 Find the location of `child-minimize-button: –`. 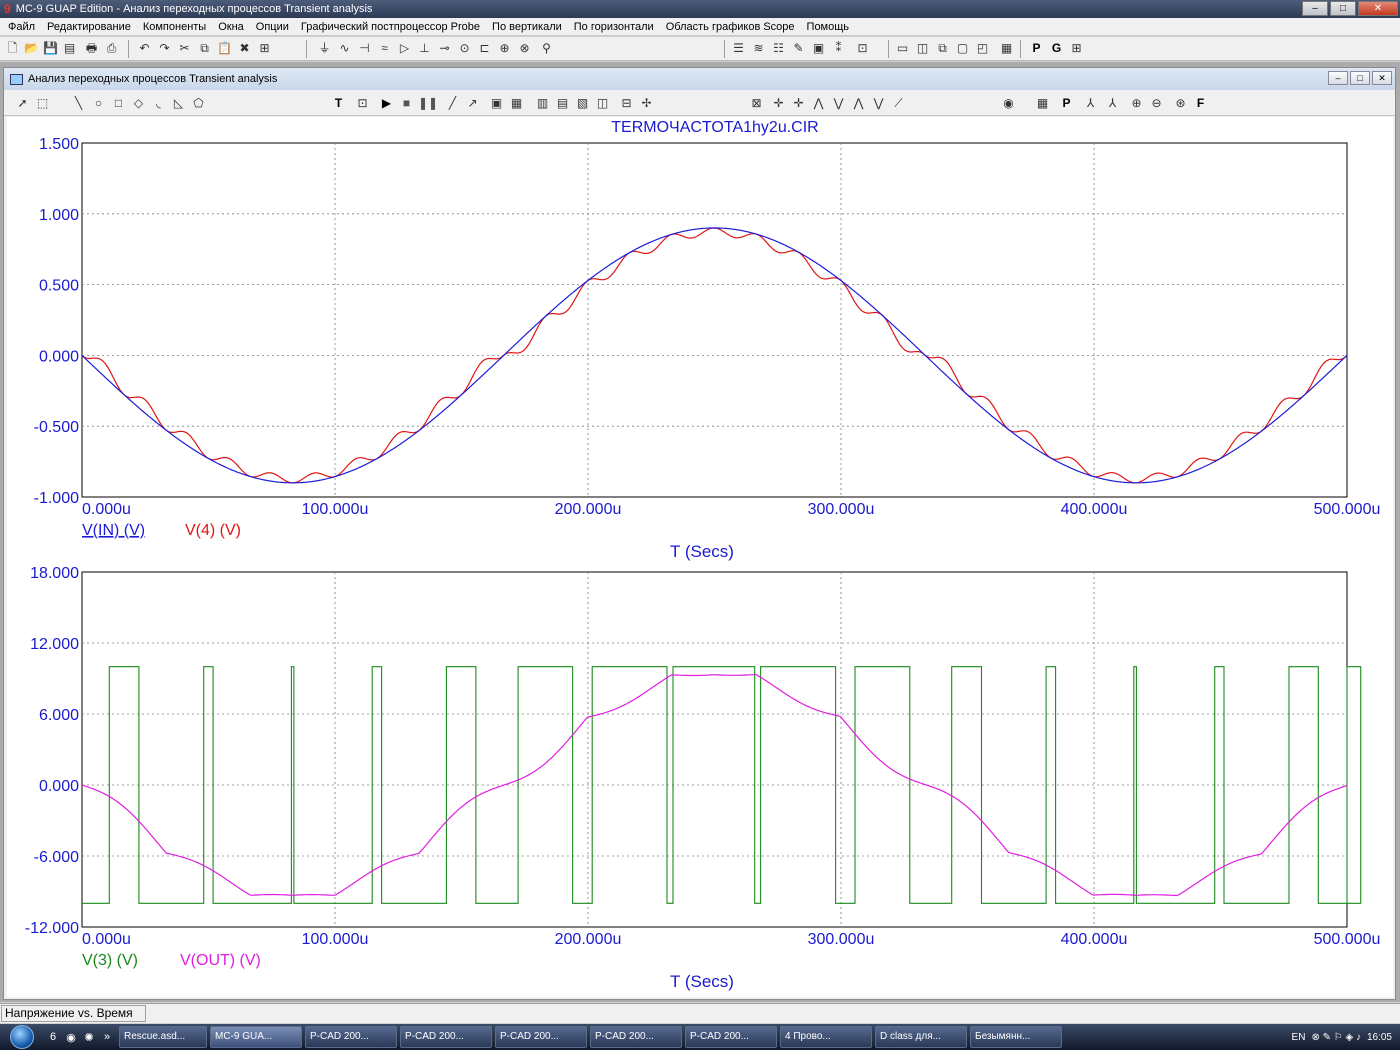

child-minimize-button: – is located at coordinates (1338, 78).